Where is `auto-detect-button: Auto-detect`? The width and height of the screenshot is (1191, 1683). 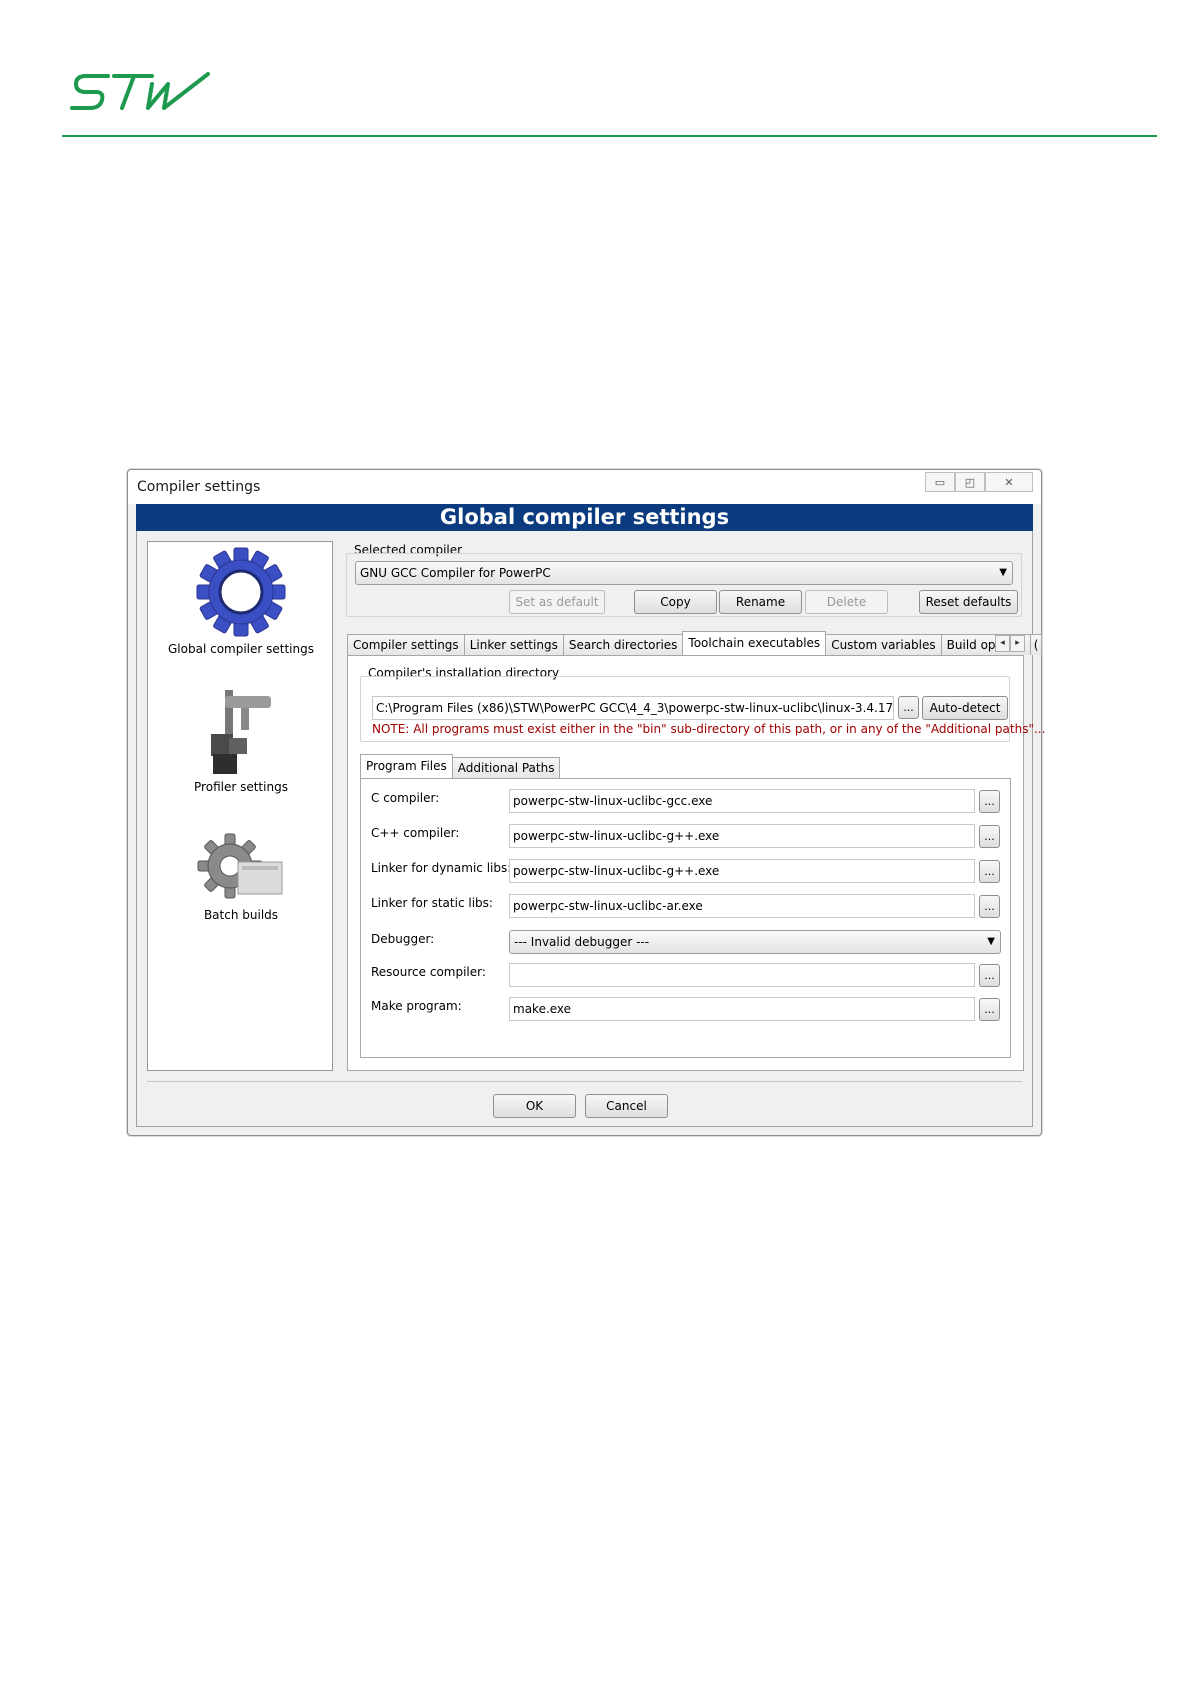
auto-detect-button: Auto-detect is located at coordinates (965, 708).